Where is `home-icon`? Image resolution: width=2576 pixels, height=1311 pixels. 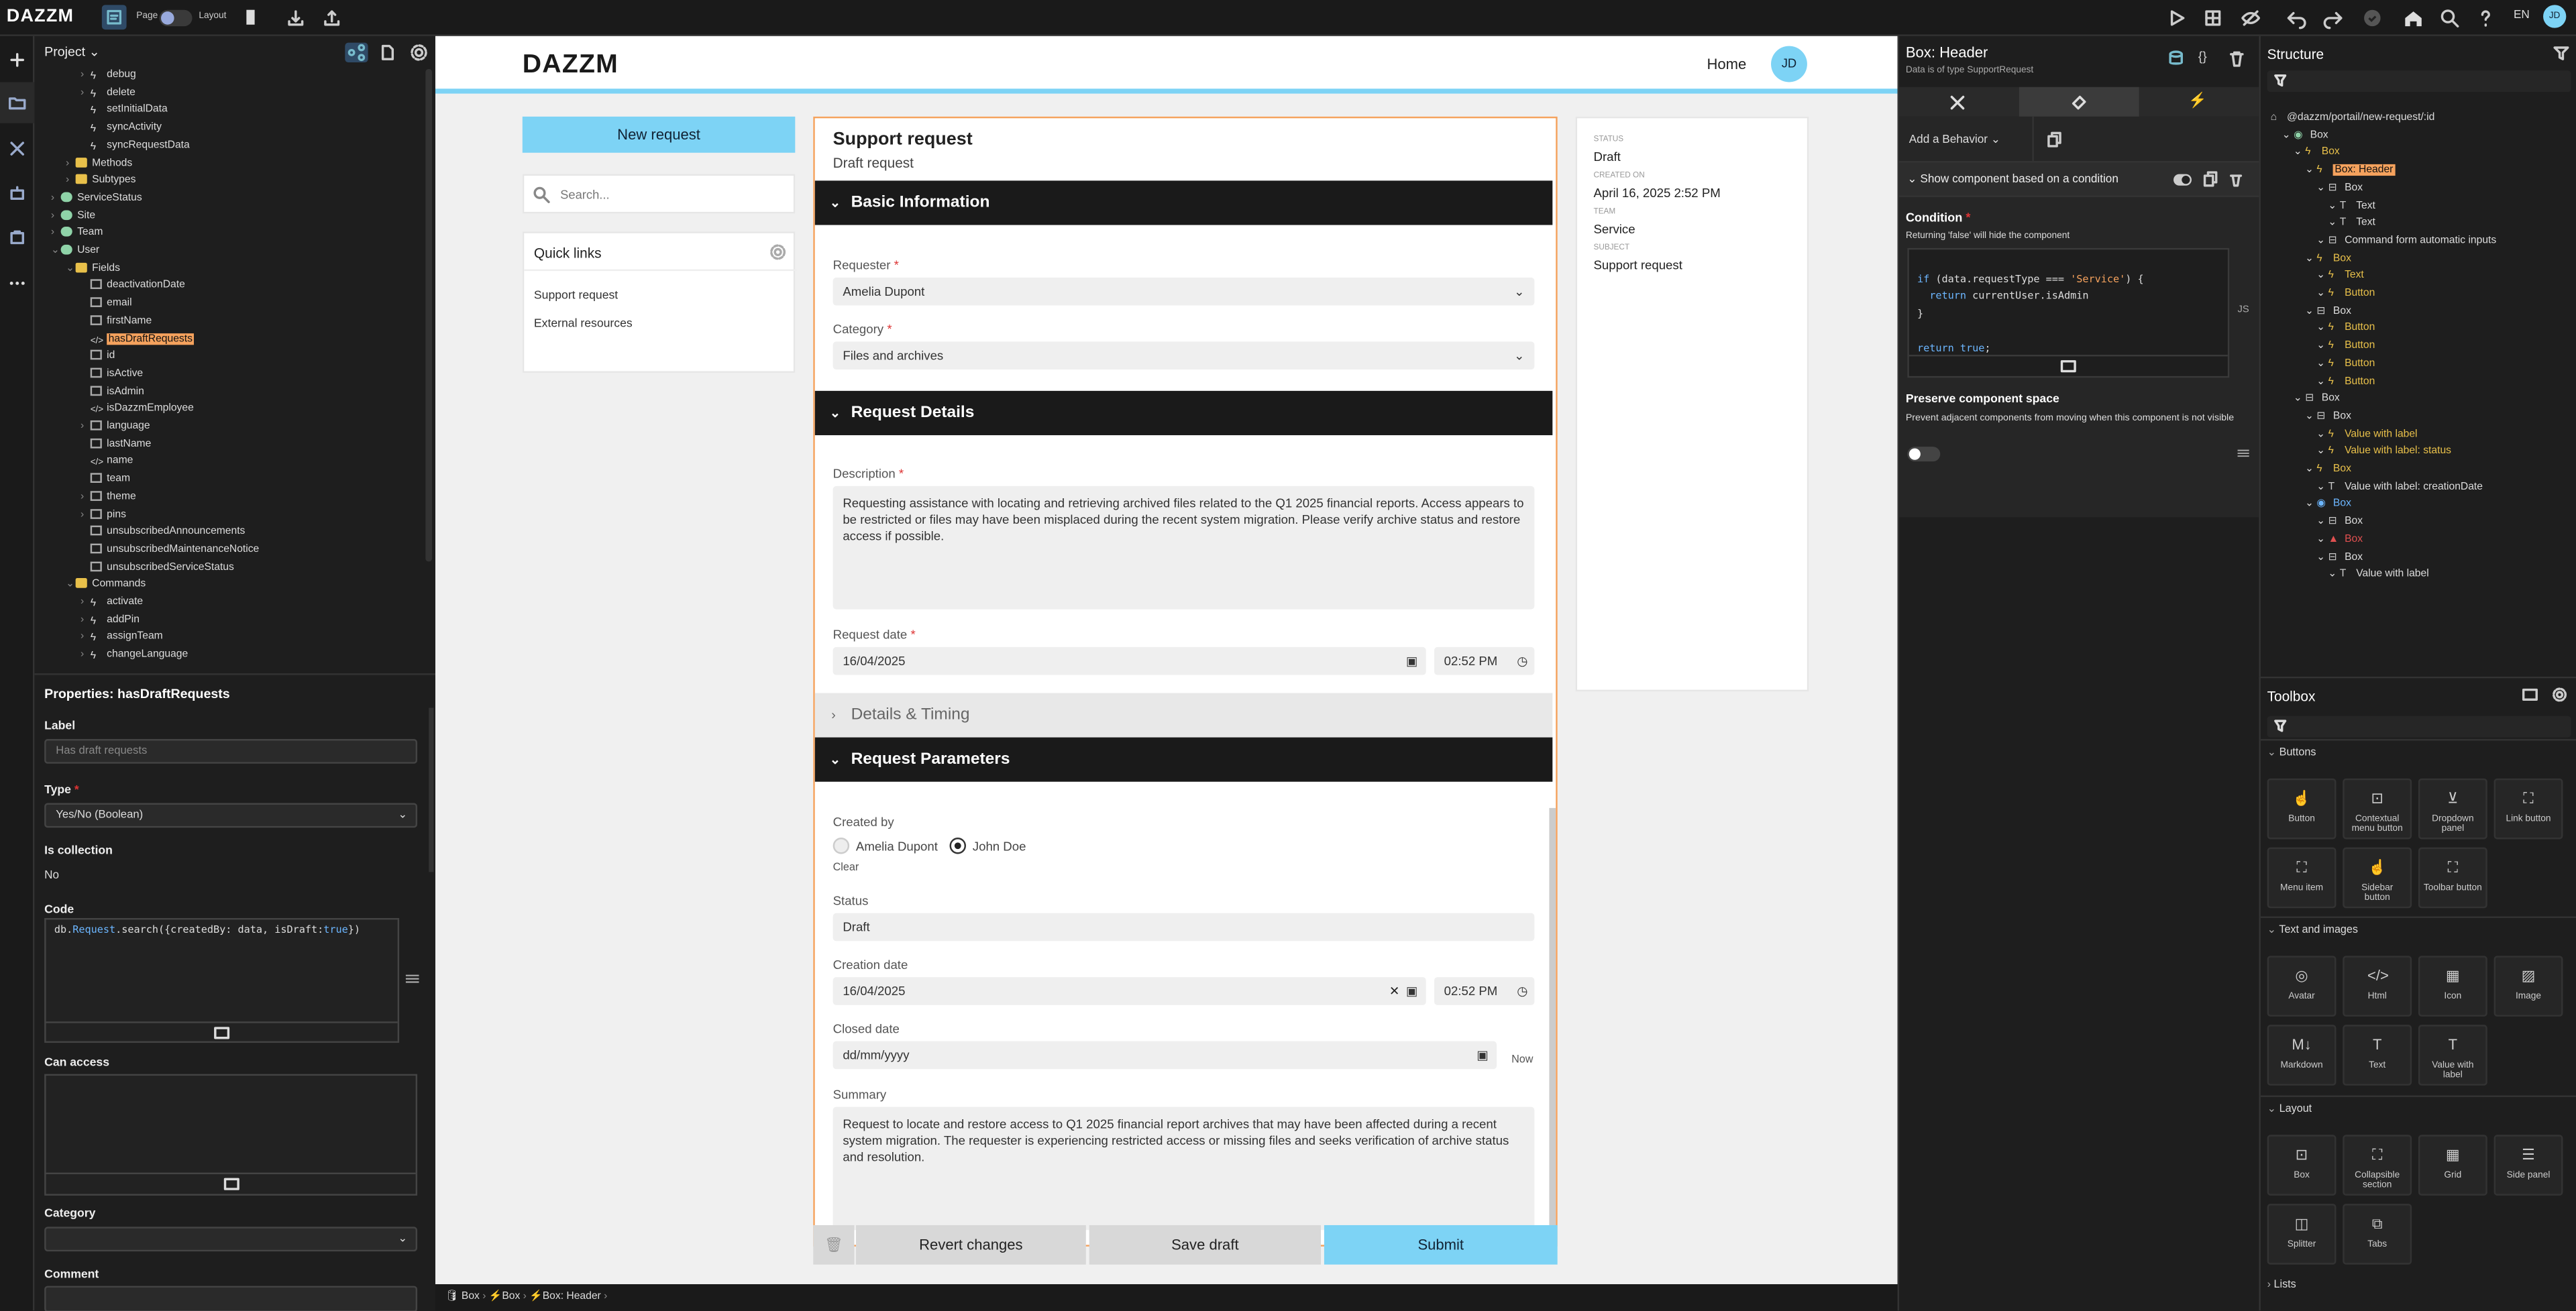
home-icon is located at coordinates (2413, 18).